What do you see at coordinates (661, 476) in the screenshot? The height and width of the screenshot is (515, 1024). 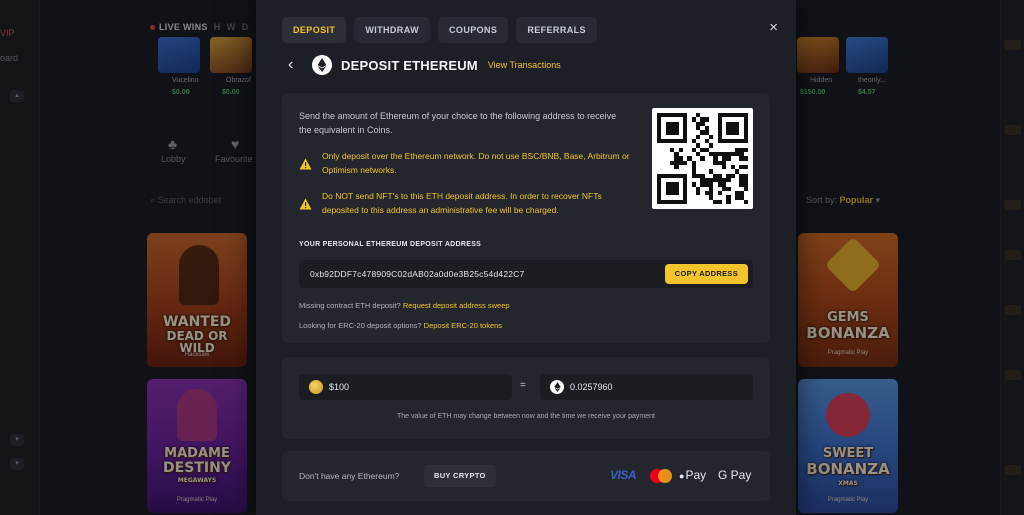 I see `mastercard-icon` at bounding box center [661, 476].